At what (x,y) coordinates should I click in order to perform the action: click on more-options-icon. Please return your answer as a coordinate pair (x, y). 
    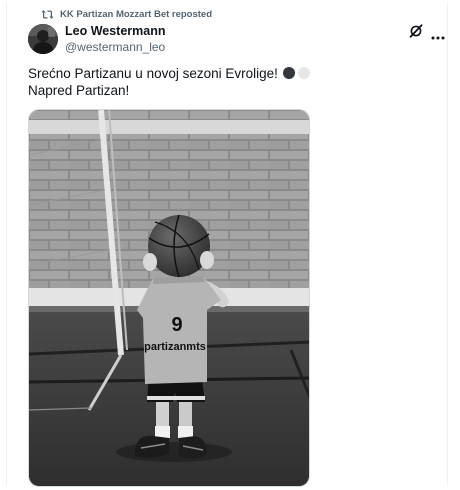
    Looking at the image, I should click on (438, 34).